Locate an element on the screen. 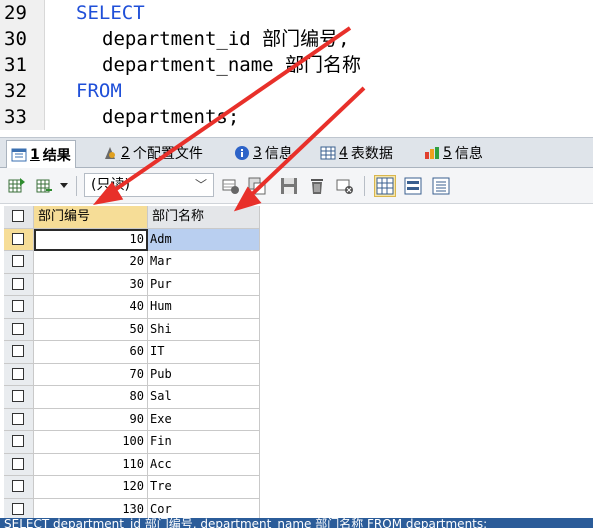 This screenshot has width=593, height=528. add-row-button is located at coordinates (231, 186).